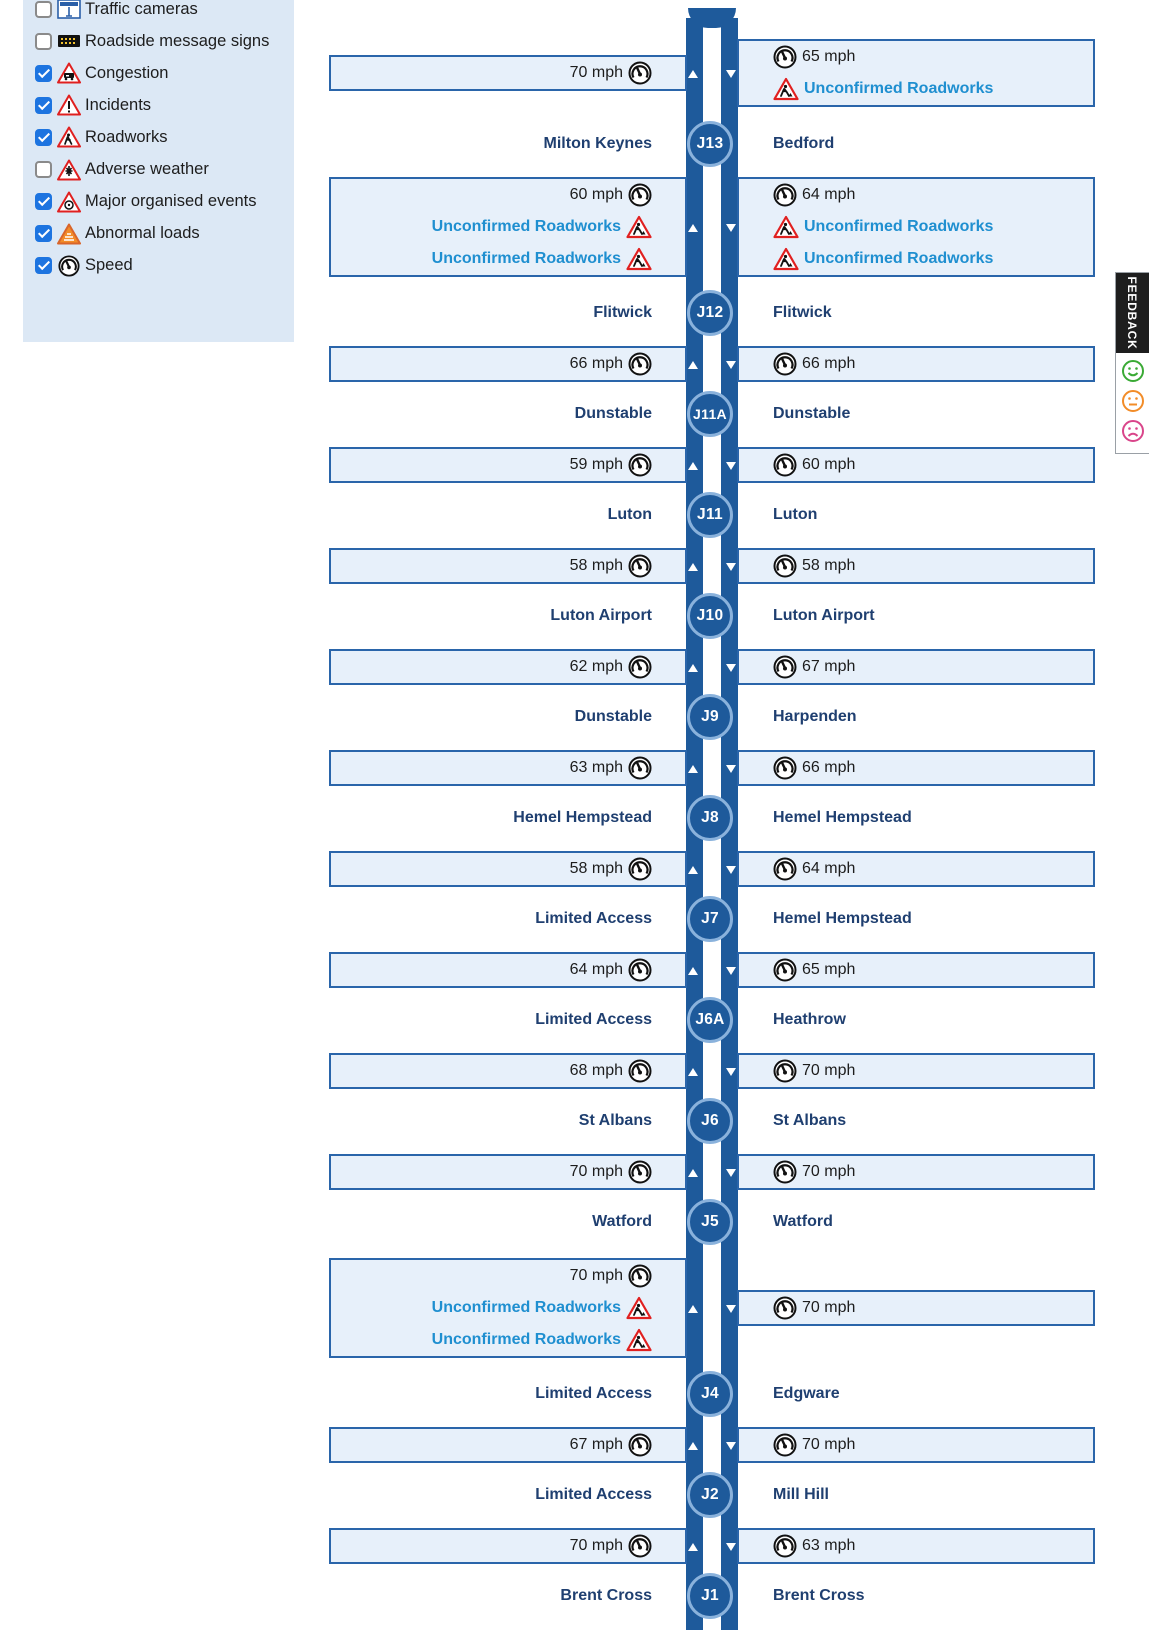  Describe the element at coordinates (622, 1221) in the screenshot. I see `destination-northbound: Watford` at that location.